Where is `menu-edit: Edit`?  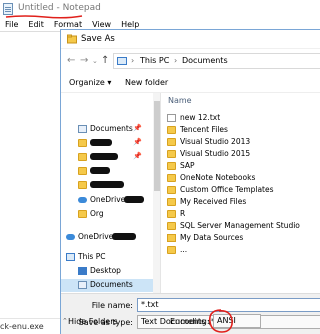 menu-edit: Edit is located at coordinates (36, 25).